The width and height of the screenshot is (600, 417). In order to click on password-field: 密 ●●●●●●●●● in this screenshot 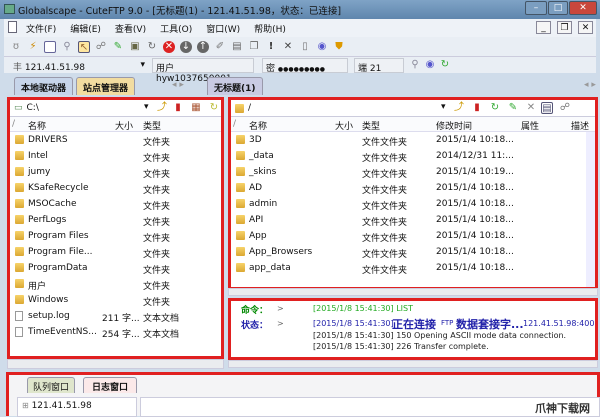, I will do `click(305, 66)`.